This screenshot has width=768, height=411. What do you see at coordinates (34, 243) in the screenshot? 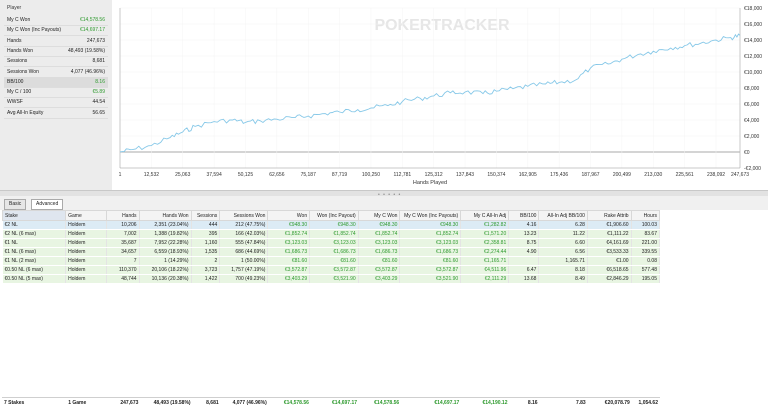
I see `table-cell: €1 NL` at bounding box center [34, 243].